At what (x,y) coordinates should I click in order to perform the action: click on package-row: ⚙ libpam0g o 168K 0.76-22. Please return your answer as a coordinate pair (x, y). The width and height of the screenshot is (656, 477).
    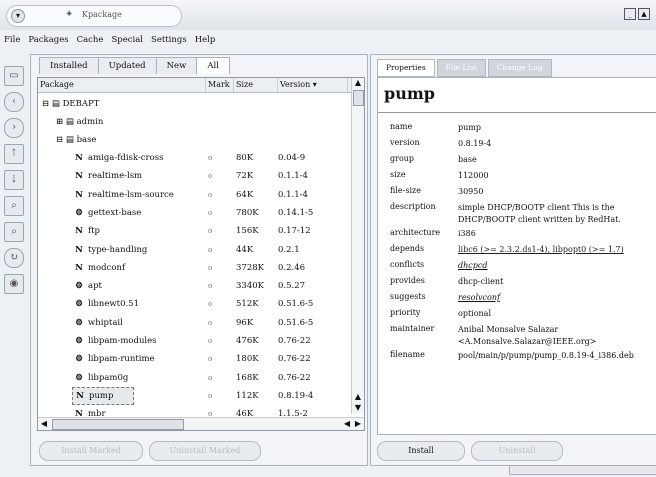
    Looking at the image, I should click on (192, 378).